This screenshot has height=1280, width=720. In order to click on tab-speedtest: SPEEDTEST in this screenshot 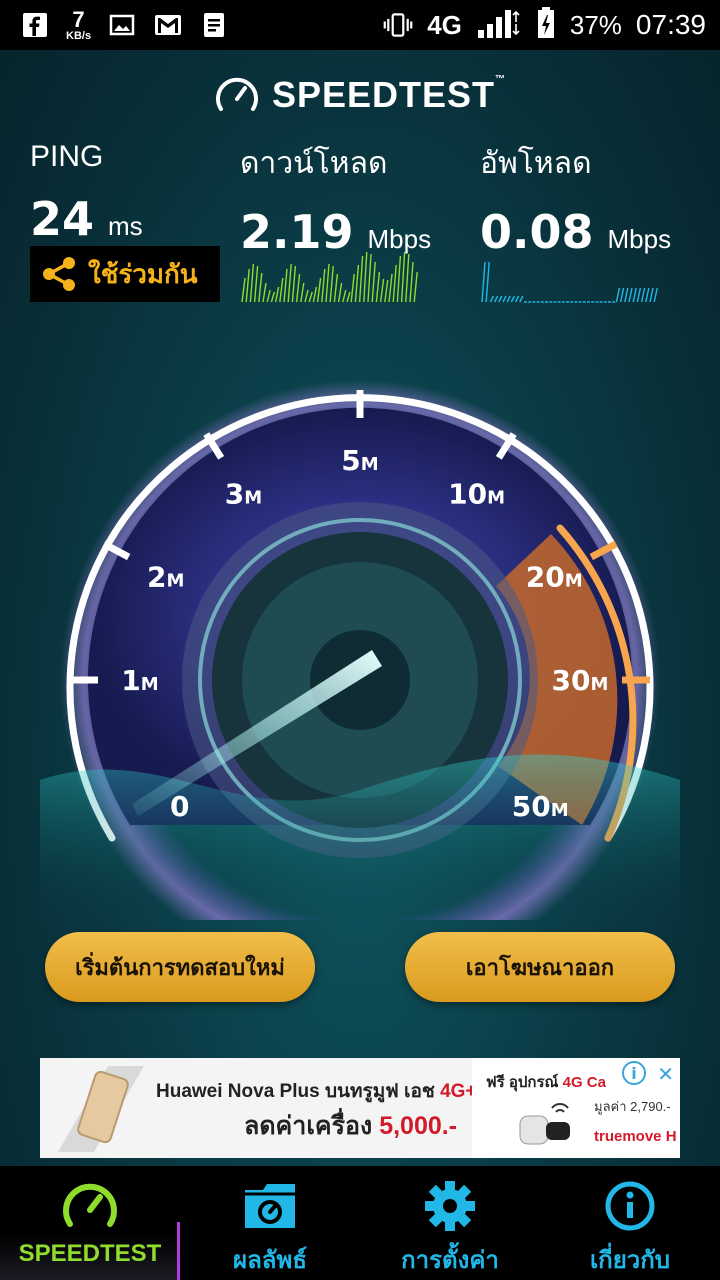, I will do `click(90, 1223)`.